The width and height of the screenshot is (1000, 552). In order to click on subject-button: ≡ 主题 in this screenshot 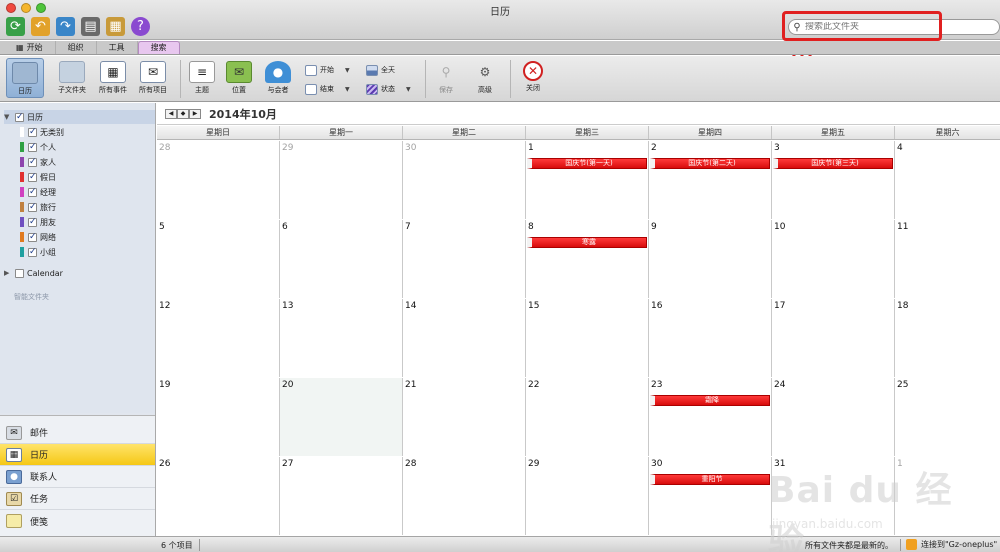, I will do `click(202, 78)`.